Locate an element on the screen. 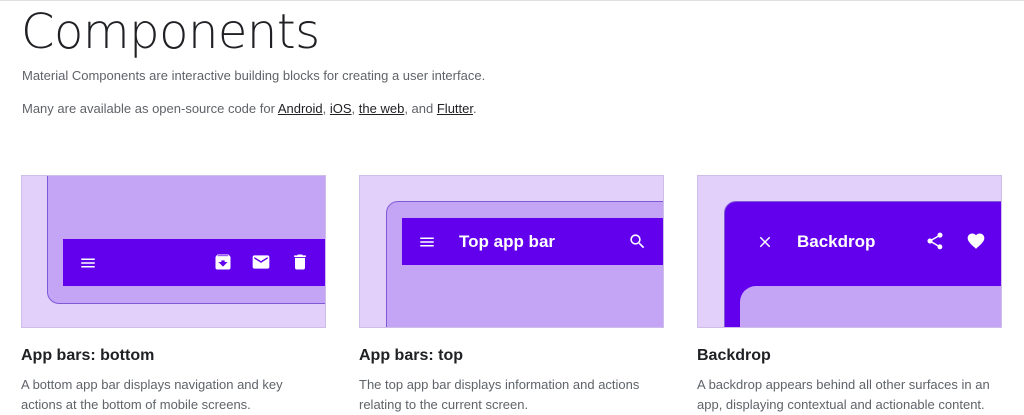  suffix: . is located at coordinates (474, 108).